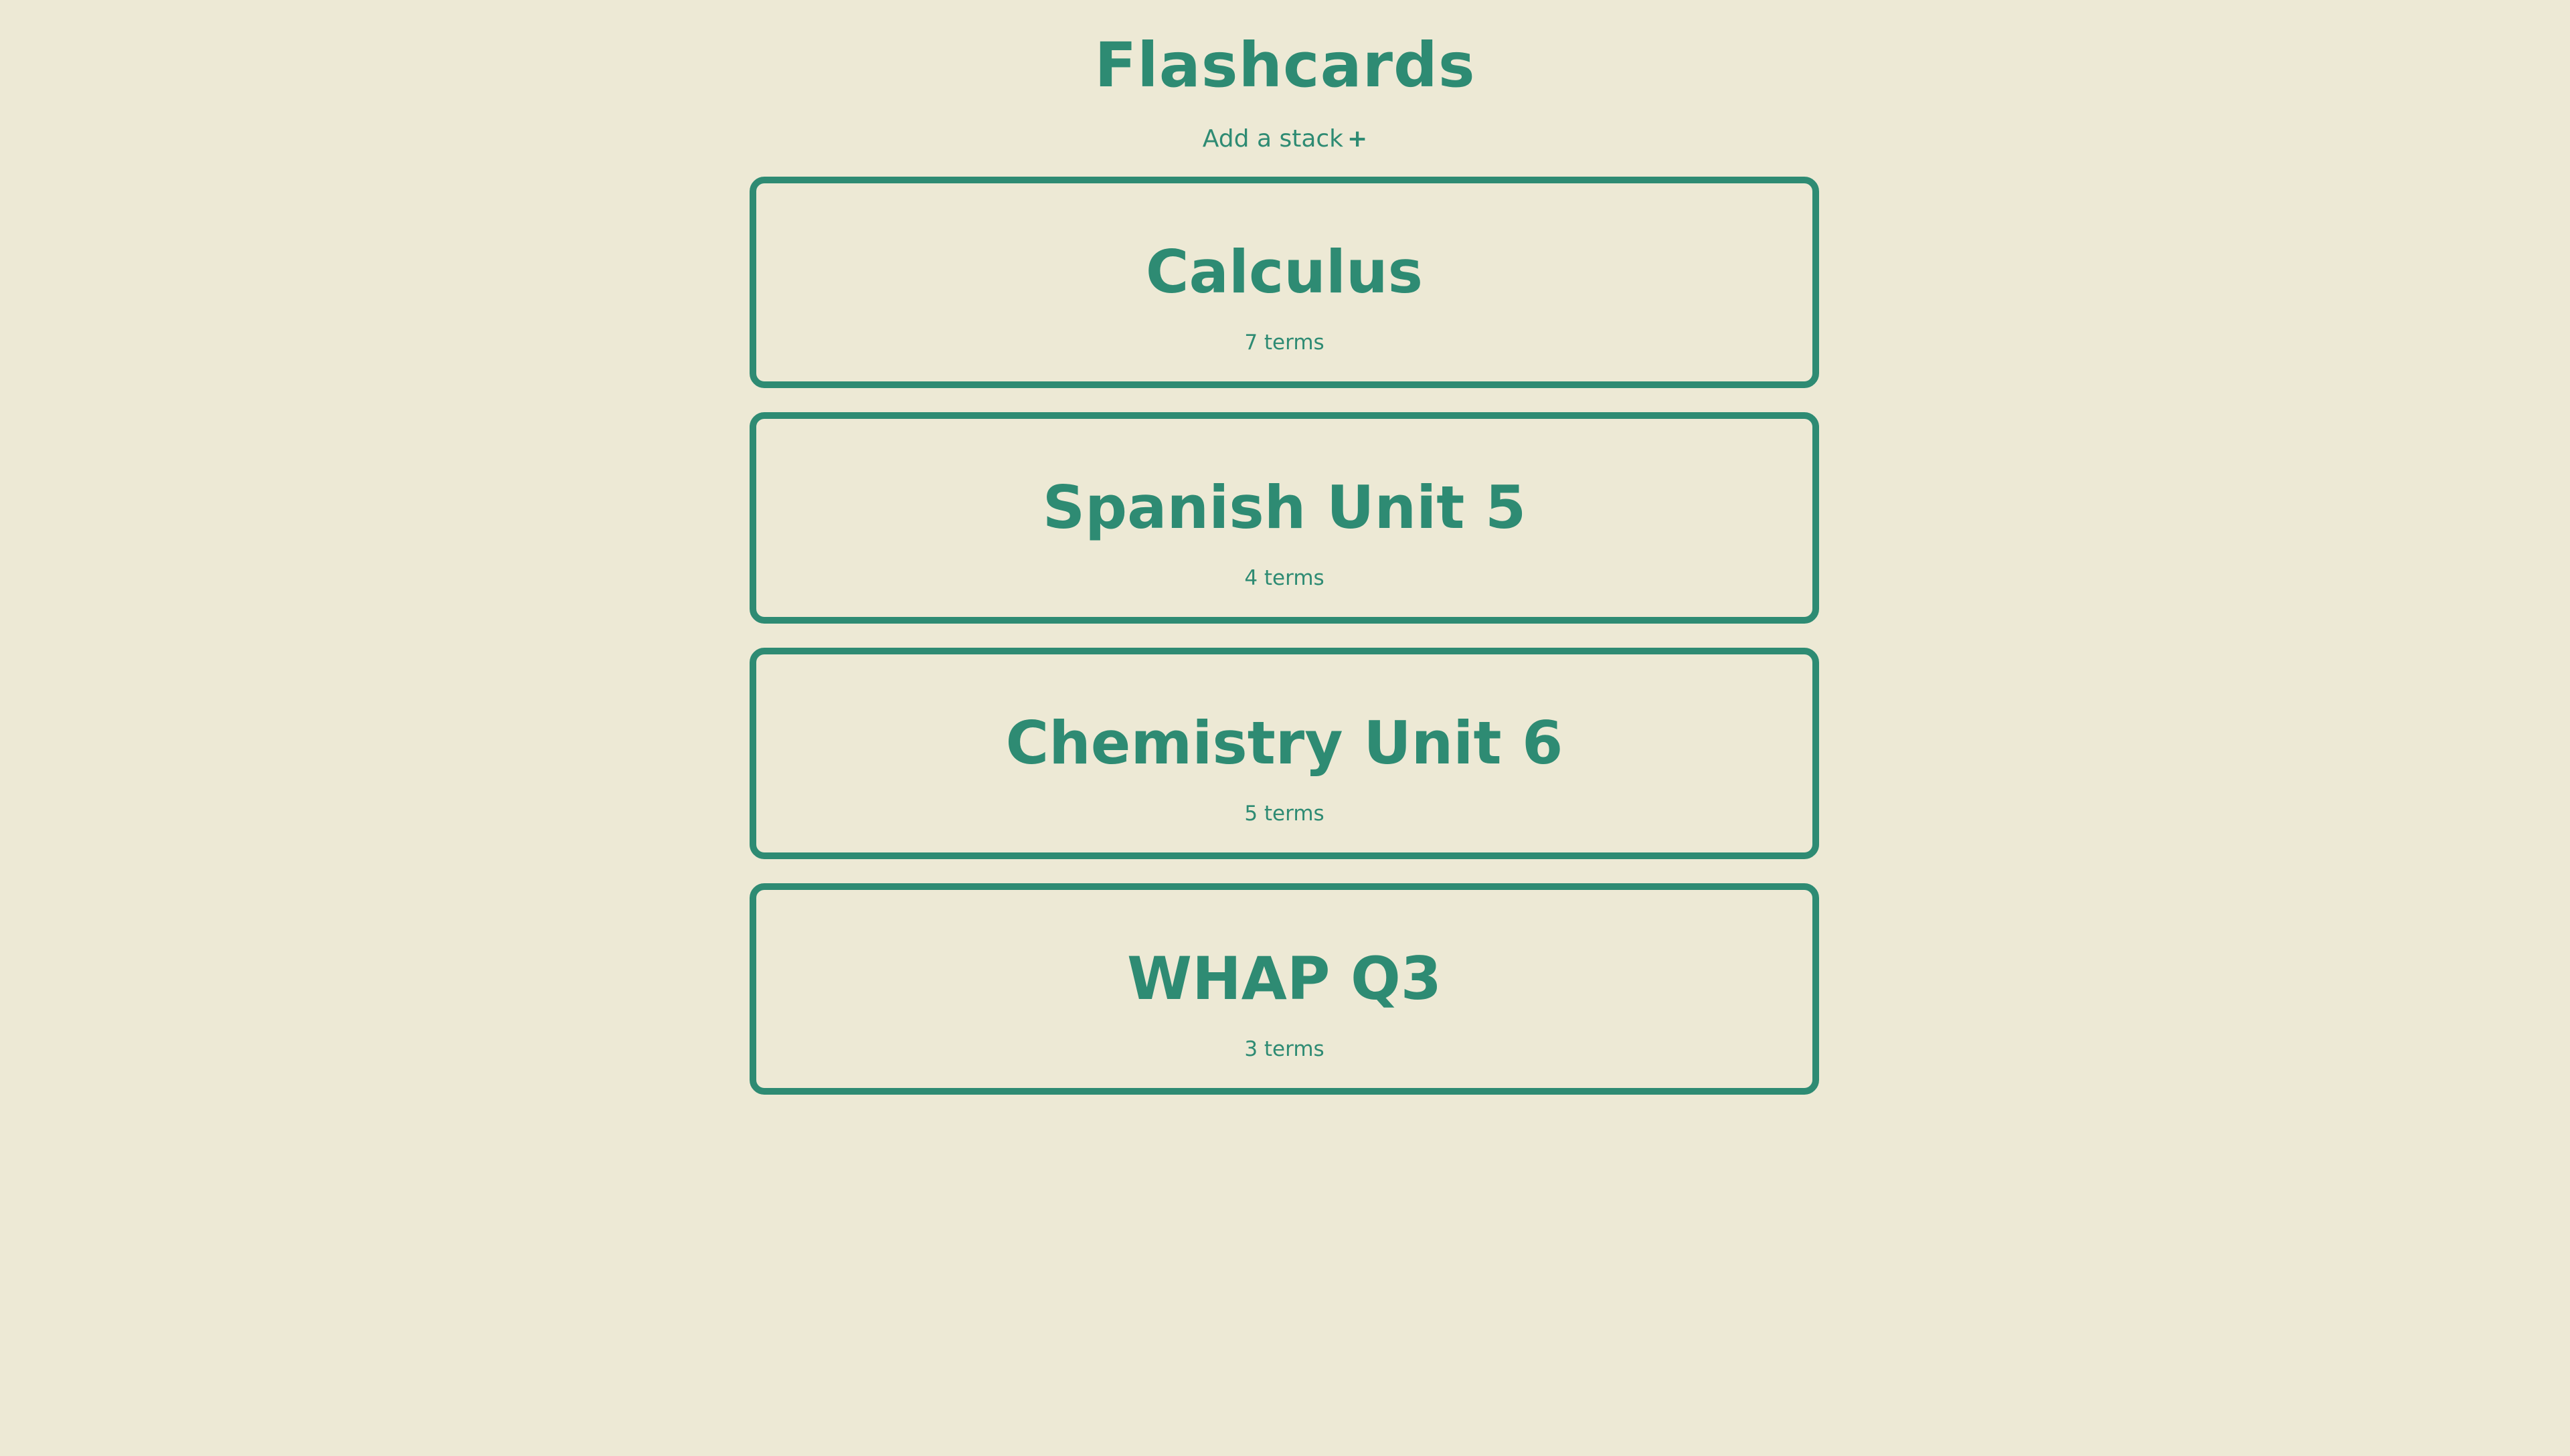  Describe the element at coordinates (1284, 272) in the screenshot. I see `stack-name: Calculus` at that location.